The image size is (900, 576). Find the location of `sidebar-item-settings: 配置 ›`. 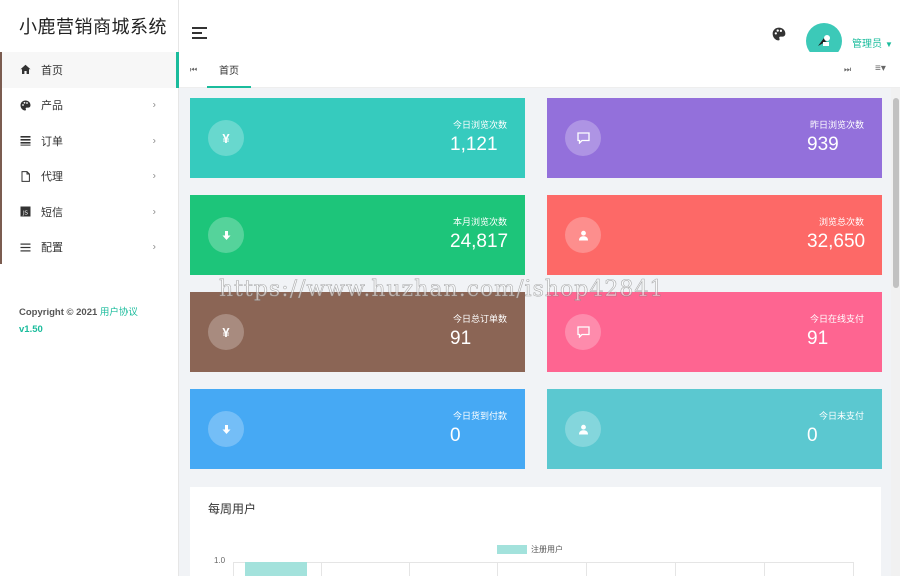

sidebar-item-settings: 配置 › is located at coordinates (89, 248).